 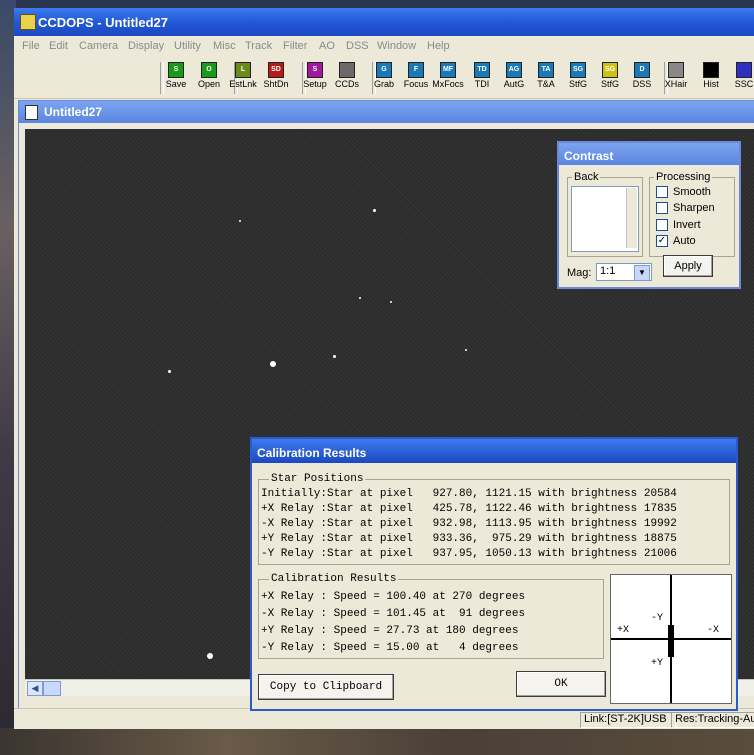 What do you see at coordinates (561, 684) in the screenshot?
I see `ok-button: OK` at bounding box center [561, 684].